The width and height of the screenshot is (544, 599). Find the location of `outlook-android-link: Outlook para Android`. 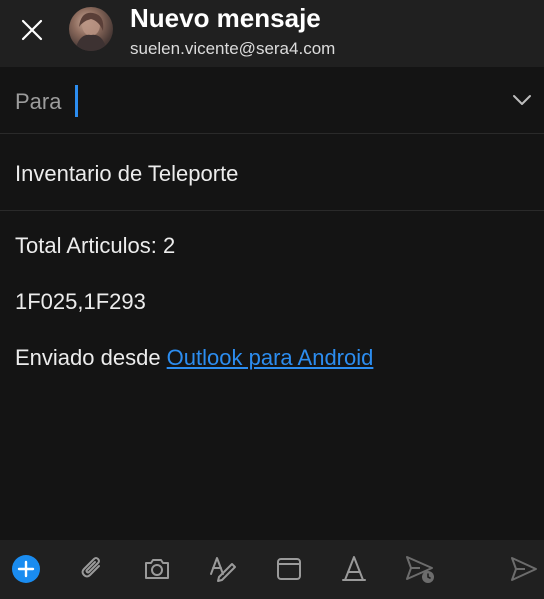

outlook-android-link: Outlook para Android is located at coordinates (270, 357).